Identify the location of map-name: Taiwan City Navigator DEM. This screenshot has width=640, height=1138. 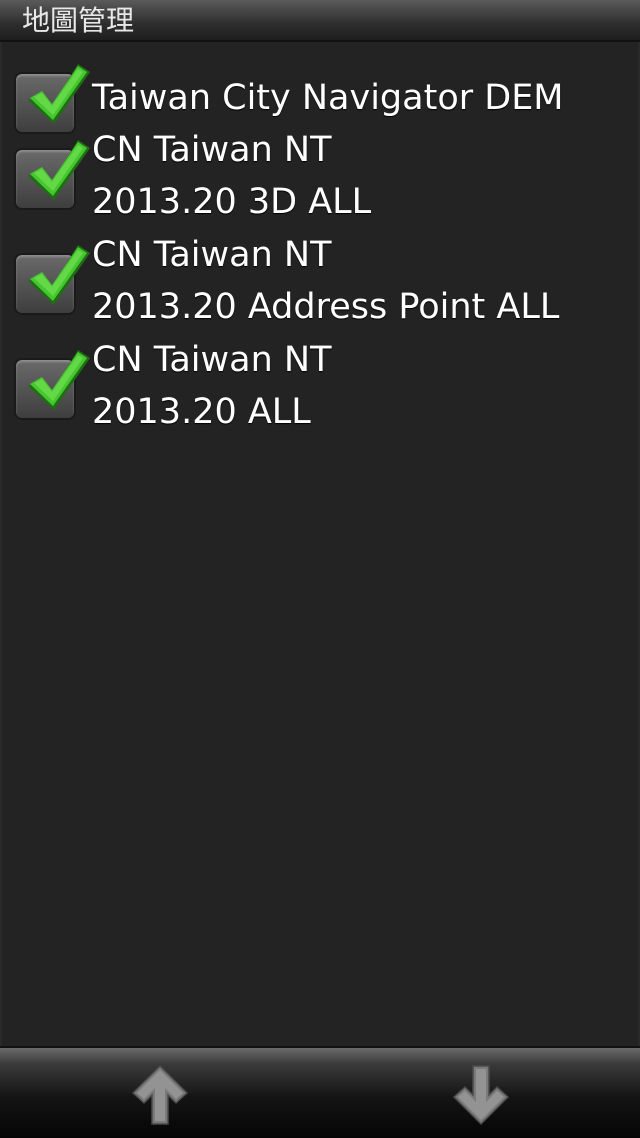
(328, 98).